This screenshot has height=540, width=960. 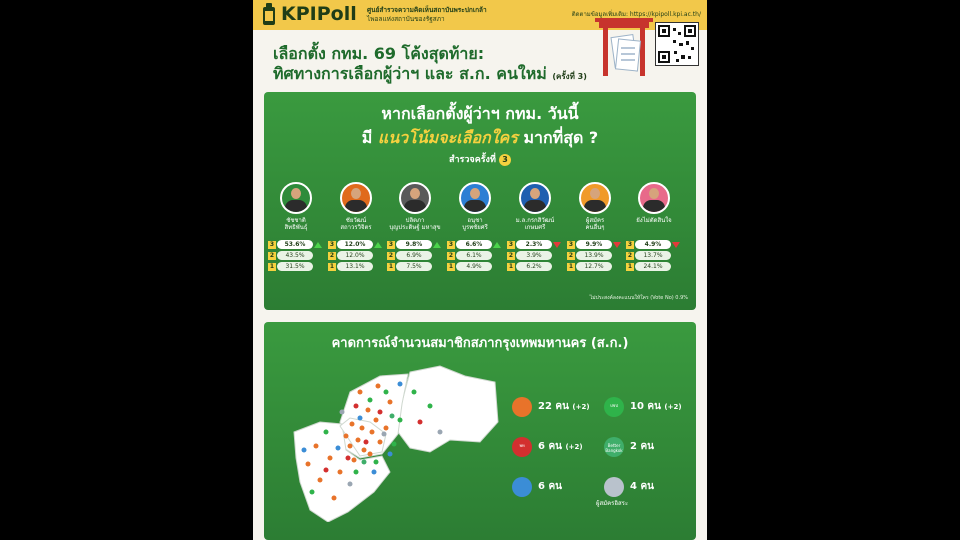 I want to click on bangkok-district-map, so click(x=396, y=443).